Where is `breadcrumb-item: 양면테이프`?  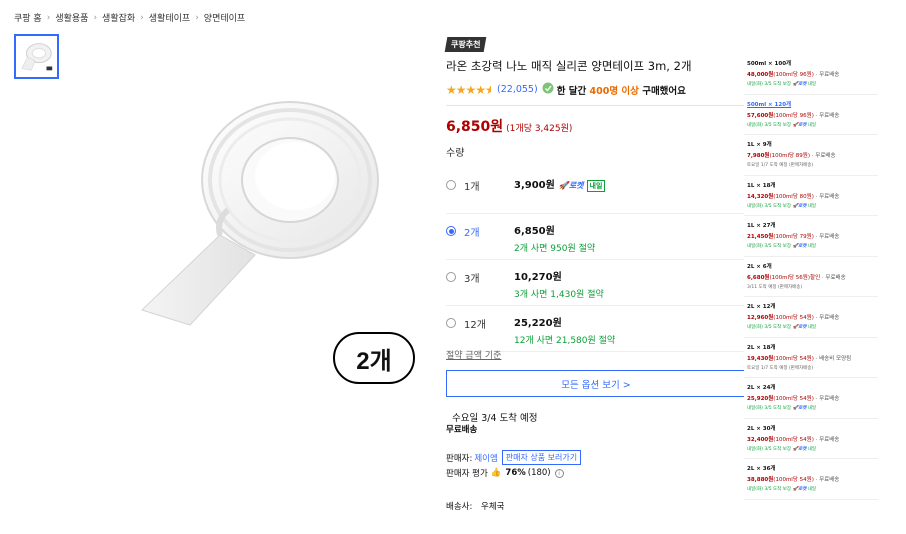
breadcrumb-item: 양면테이프 is located at coordinates (224, 17).